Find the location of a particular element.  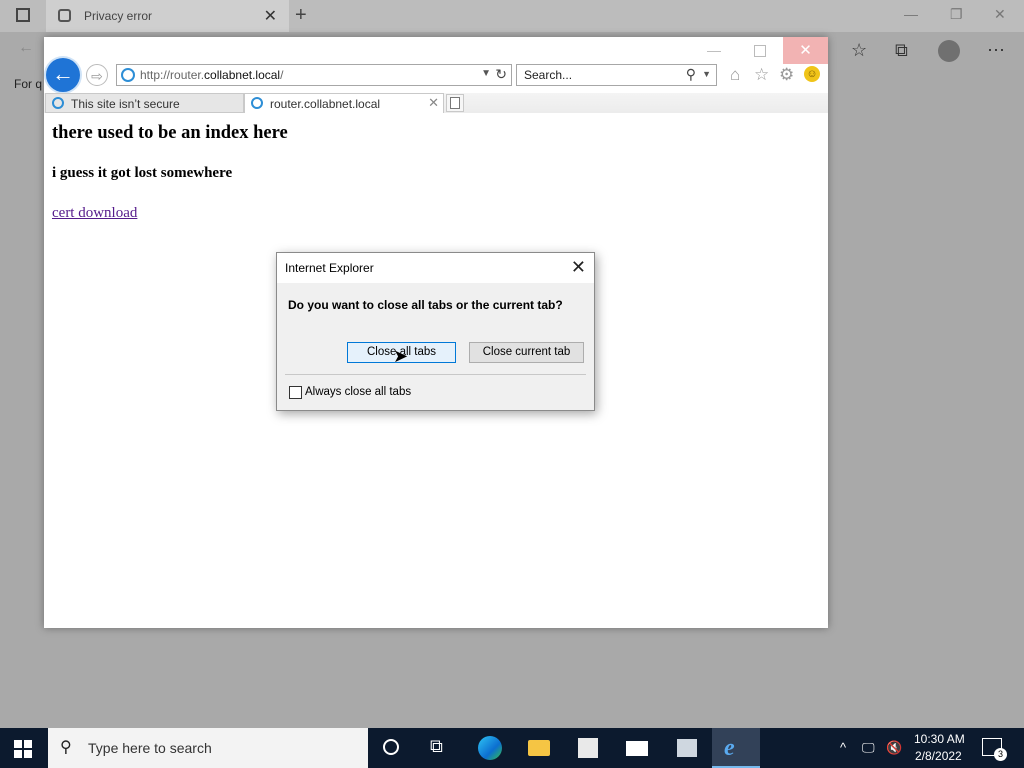

more-icon: ⋯ is located at coordinates (996, 50).